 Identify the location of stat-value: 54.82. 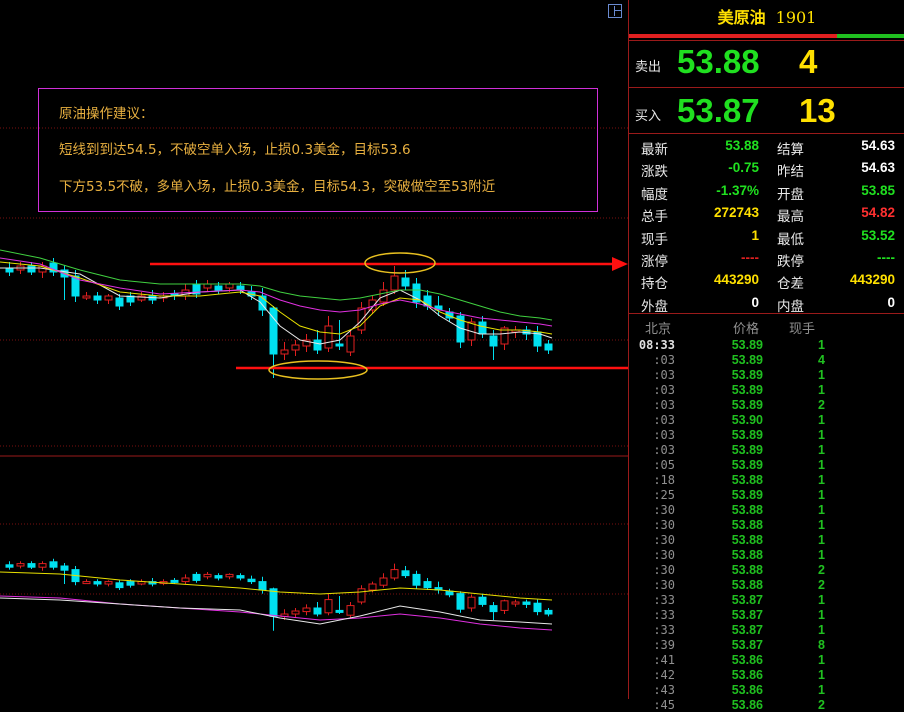
(878, 213).